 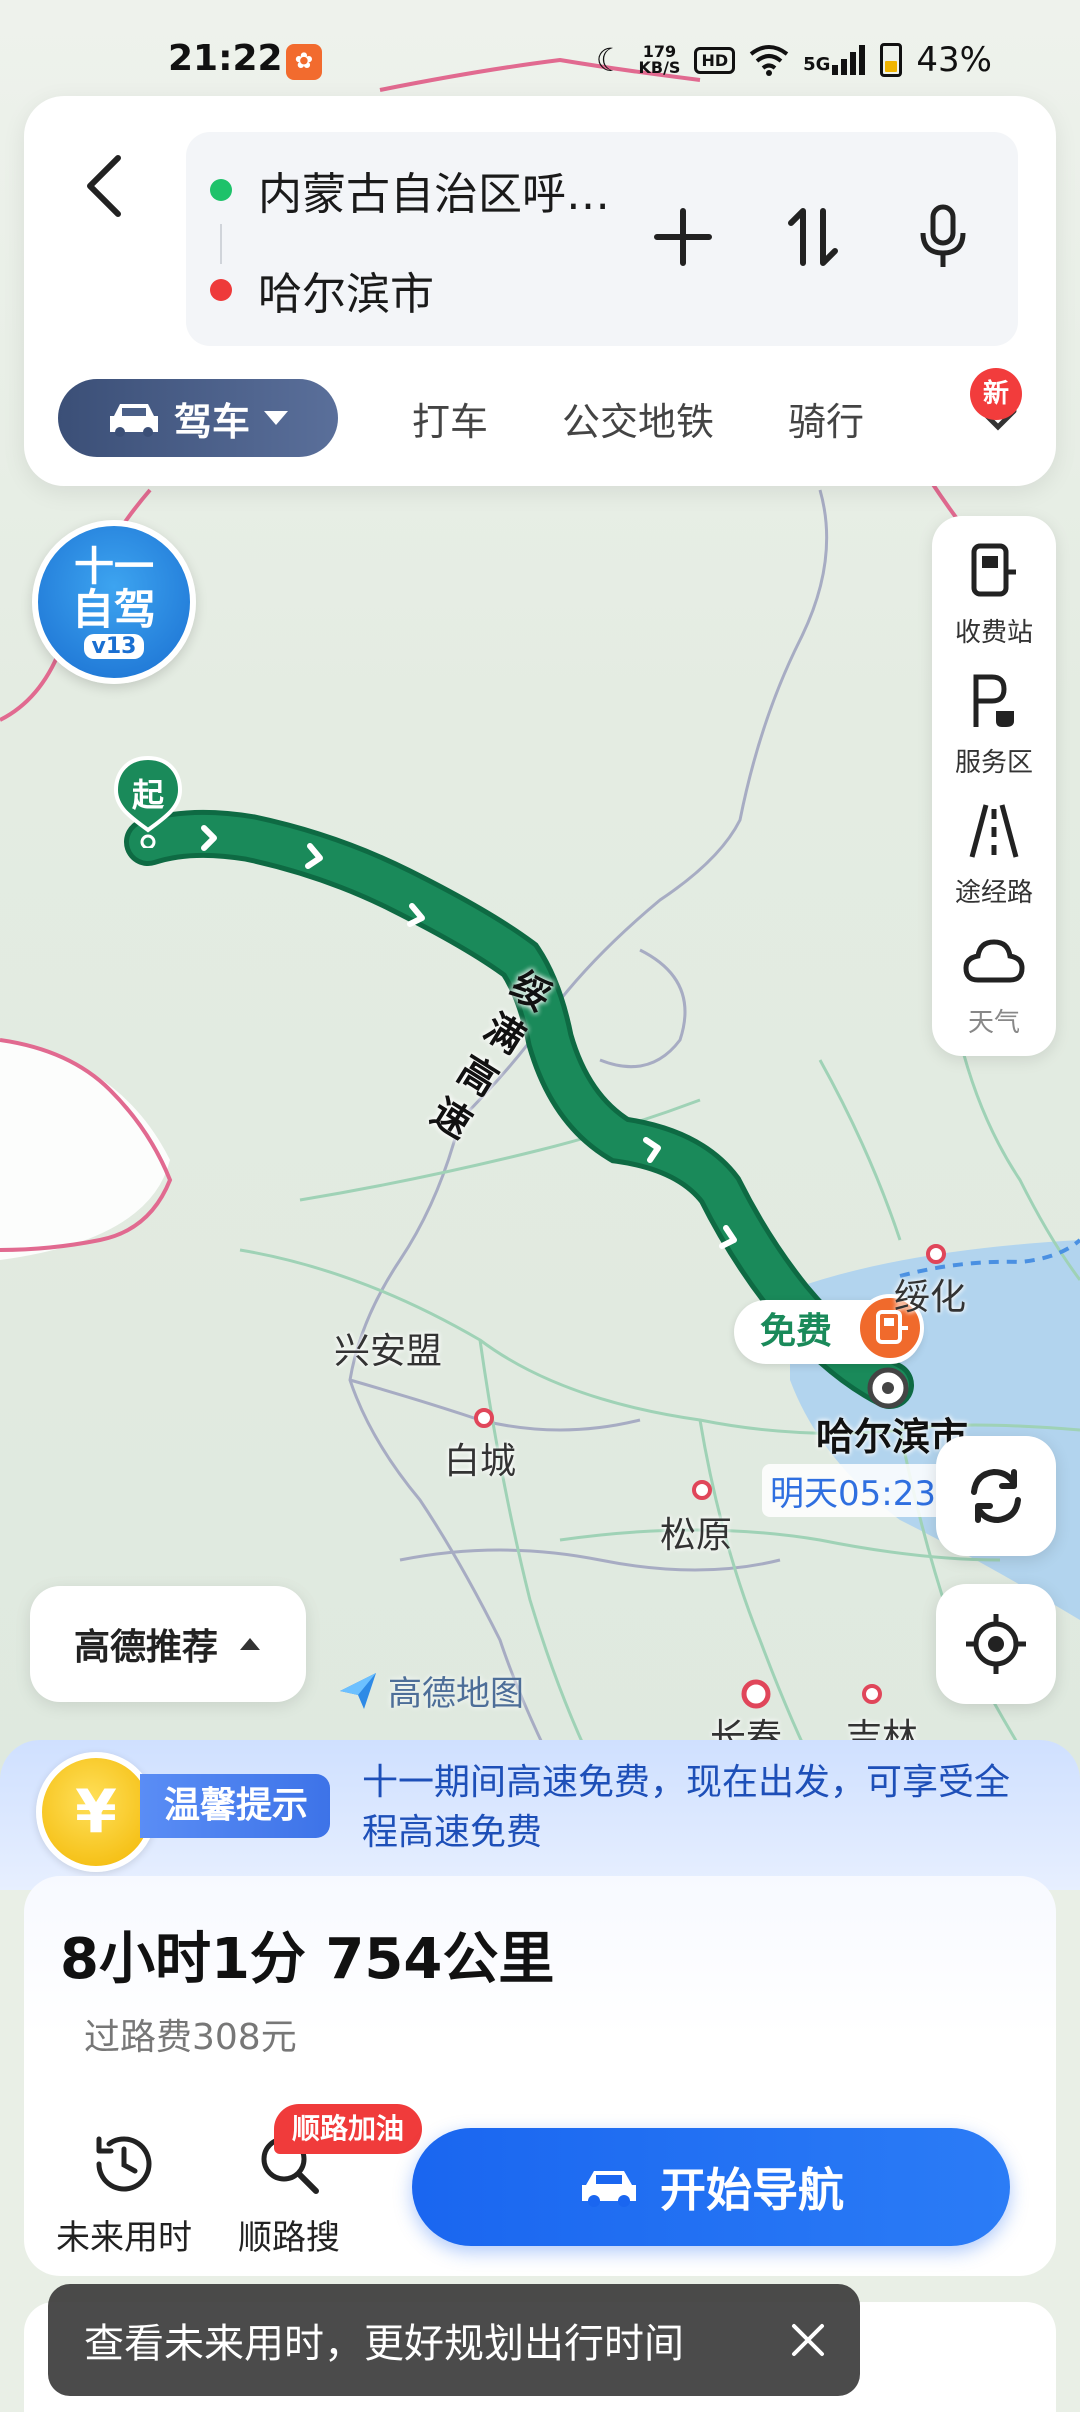 What do you see at coordinates (289, 2238) in the screenshot?
I see `along-route-search-label: 顺路搜` at bounding box center [289, 2238].